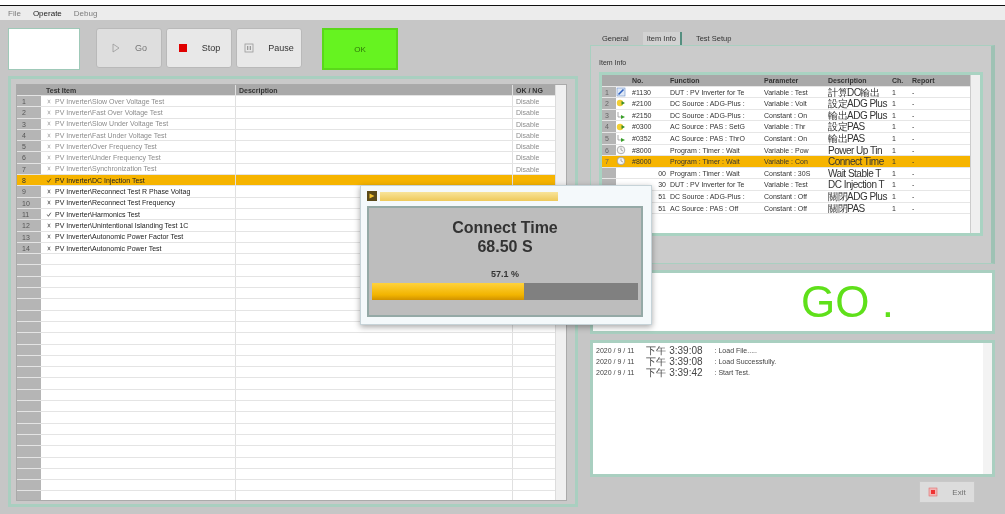 Image resolution: width=1005 pixels, height=514 pixels. I want to click on table-cell: 計算DC輸出, so click(854, 92).